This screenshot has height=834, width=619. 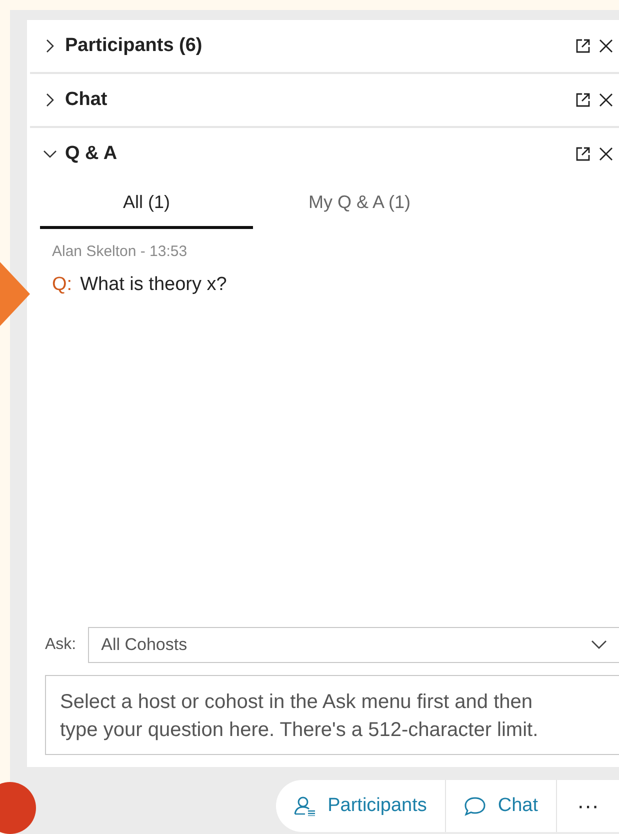 I want to click on chevron-down-icon, so click(x=599, y=645).